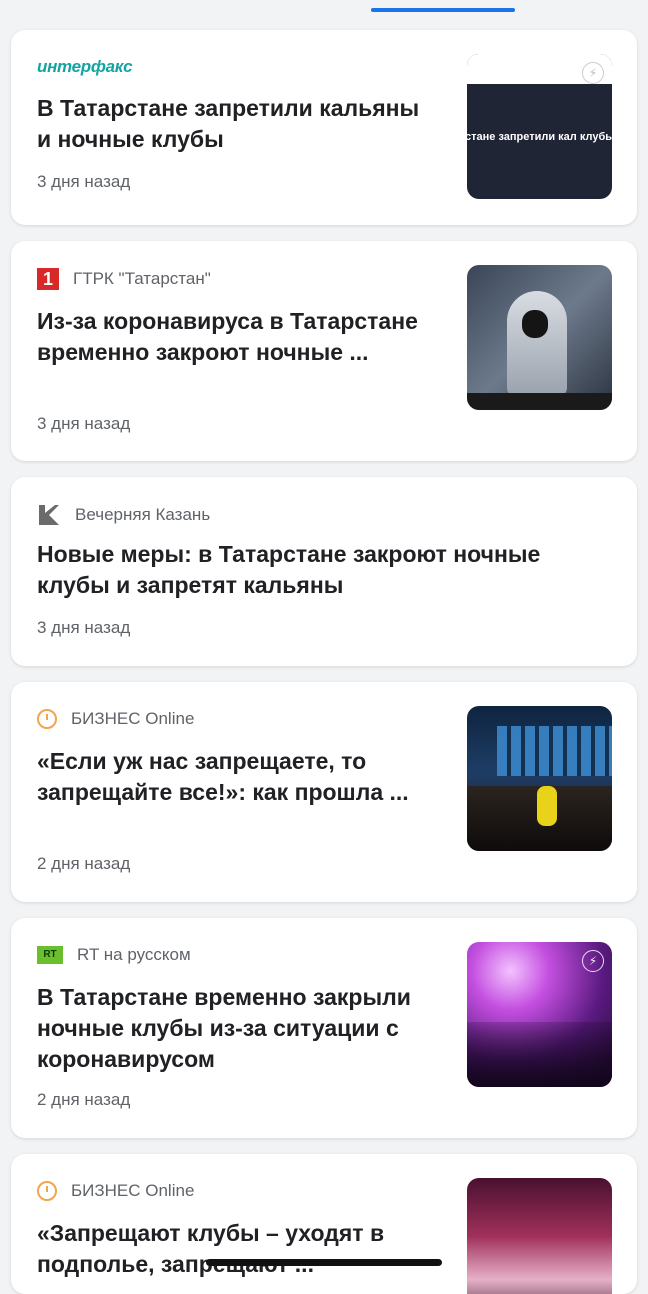 Image resolution: width=648 pixels, height=1294 pixels. Describe the element at coordinates (539, 1014) in the screenshot. I see `news-thumbnail: ⚡` at that location.